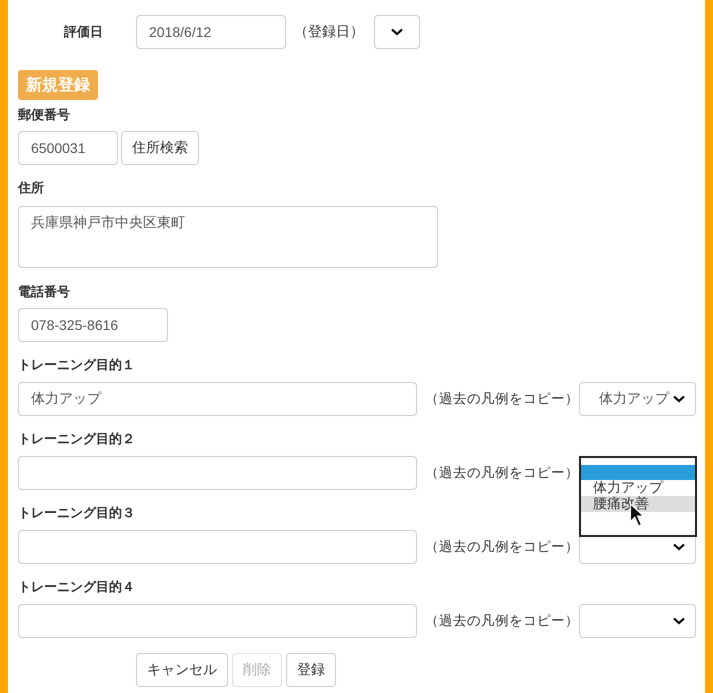  Describe the element at coordinates (211, 32) in the screenshot. I see `date-field: 2018/6/12` at that location.